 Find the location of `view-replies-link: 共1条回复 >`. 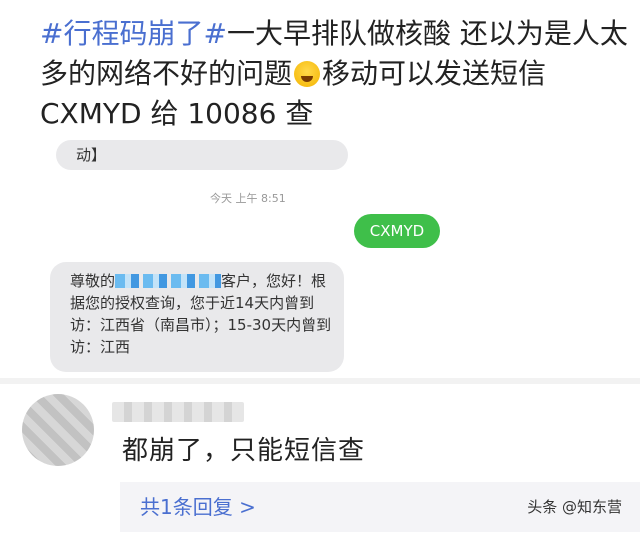

view-replies-link: 共1条回复 > is located at coordinates (198, 507).